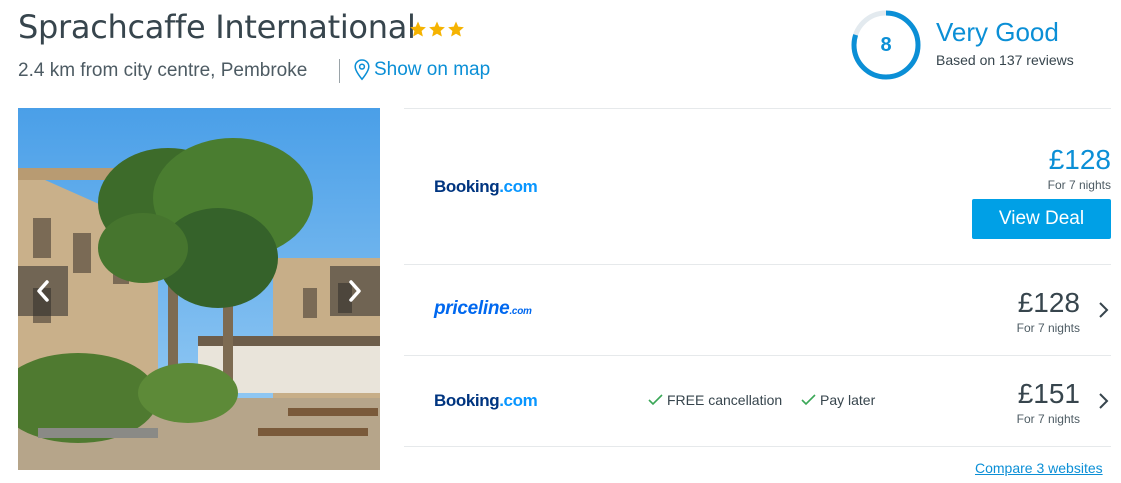 This screenshot has height=483, width=1121. I want to click on deal-price: £151, so click(1020, 394).